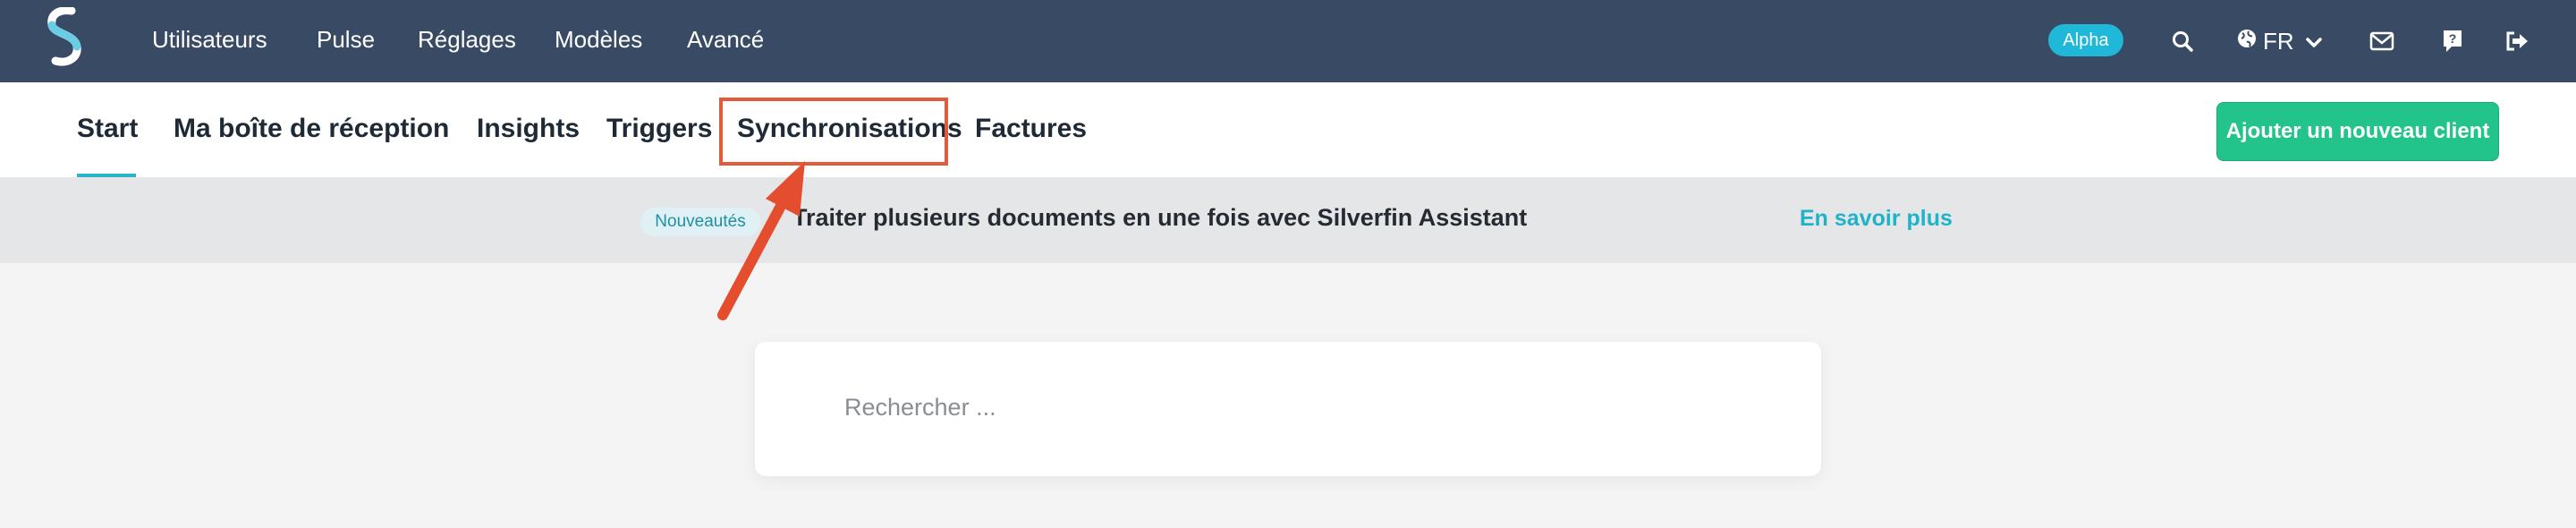 This screenshot has width=2576, height=528. Describe the element at coordinates (2314, 41) in the screenshot. I see `chevron-down-icon` at that location.